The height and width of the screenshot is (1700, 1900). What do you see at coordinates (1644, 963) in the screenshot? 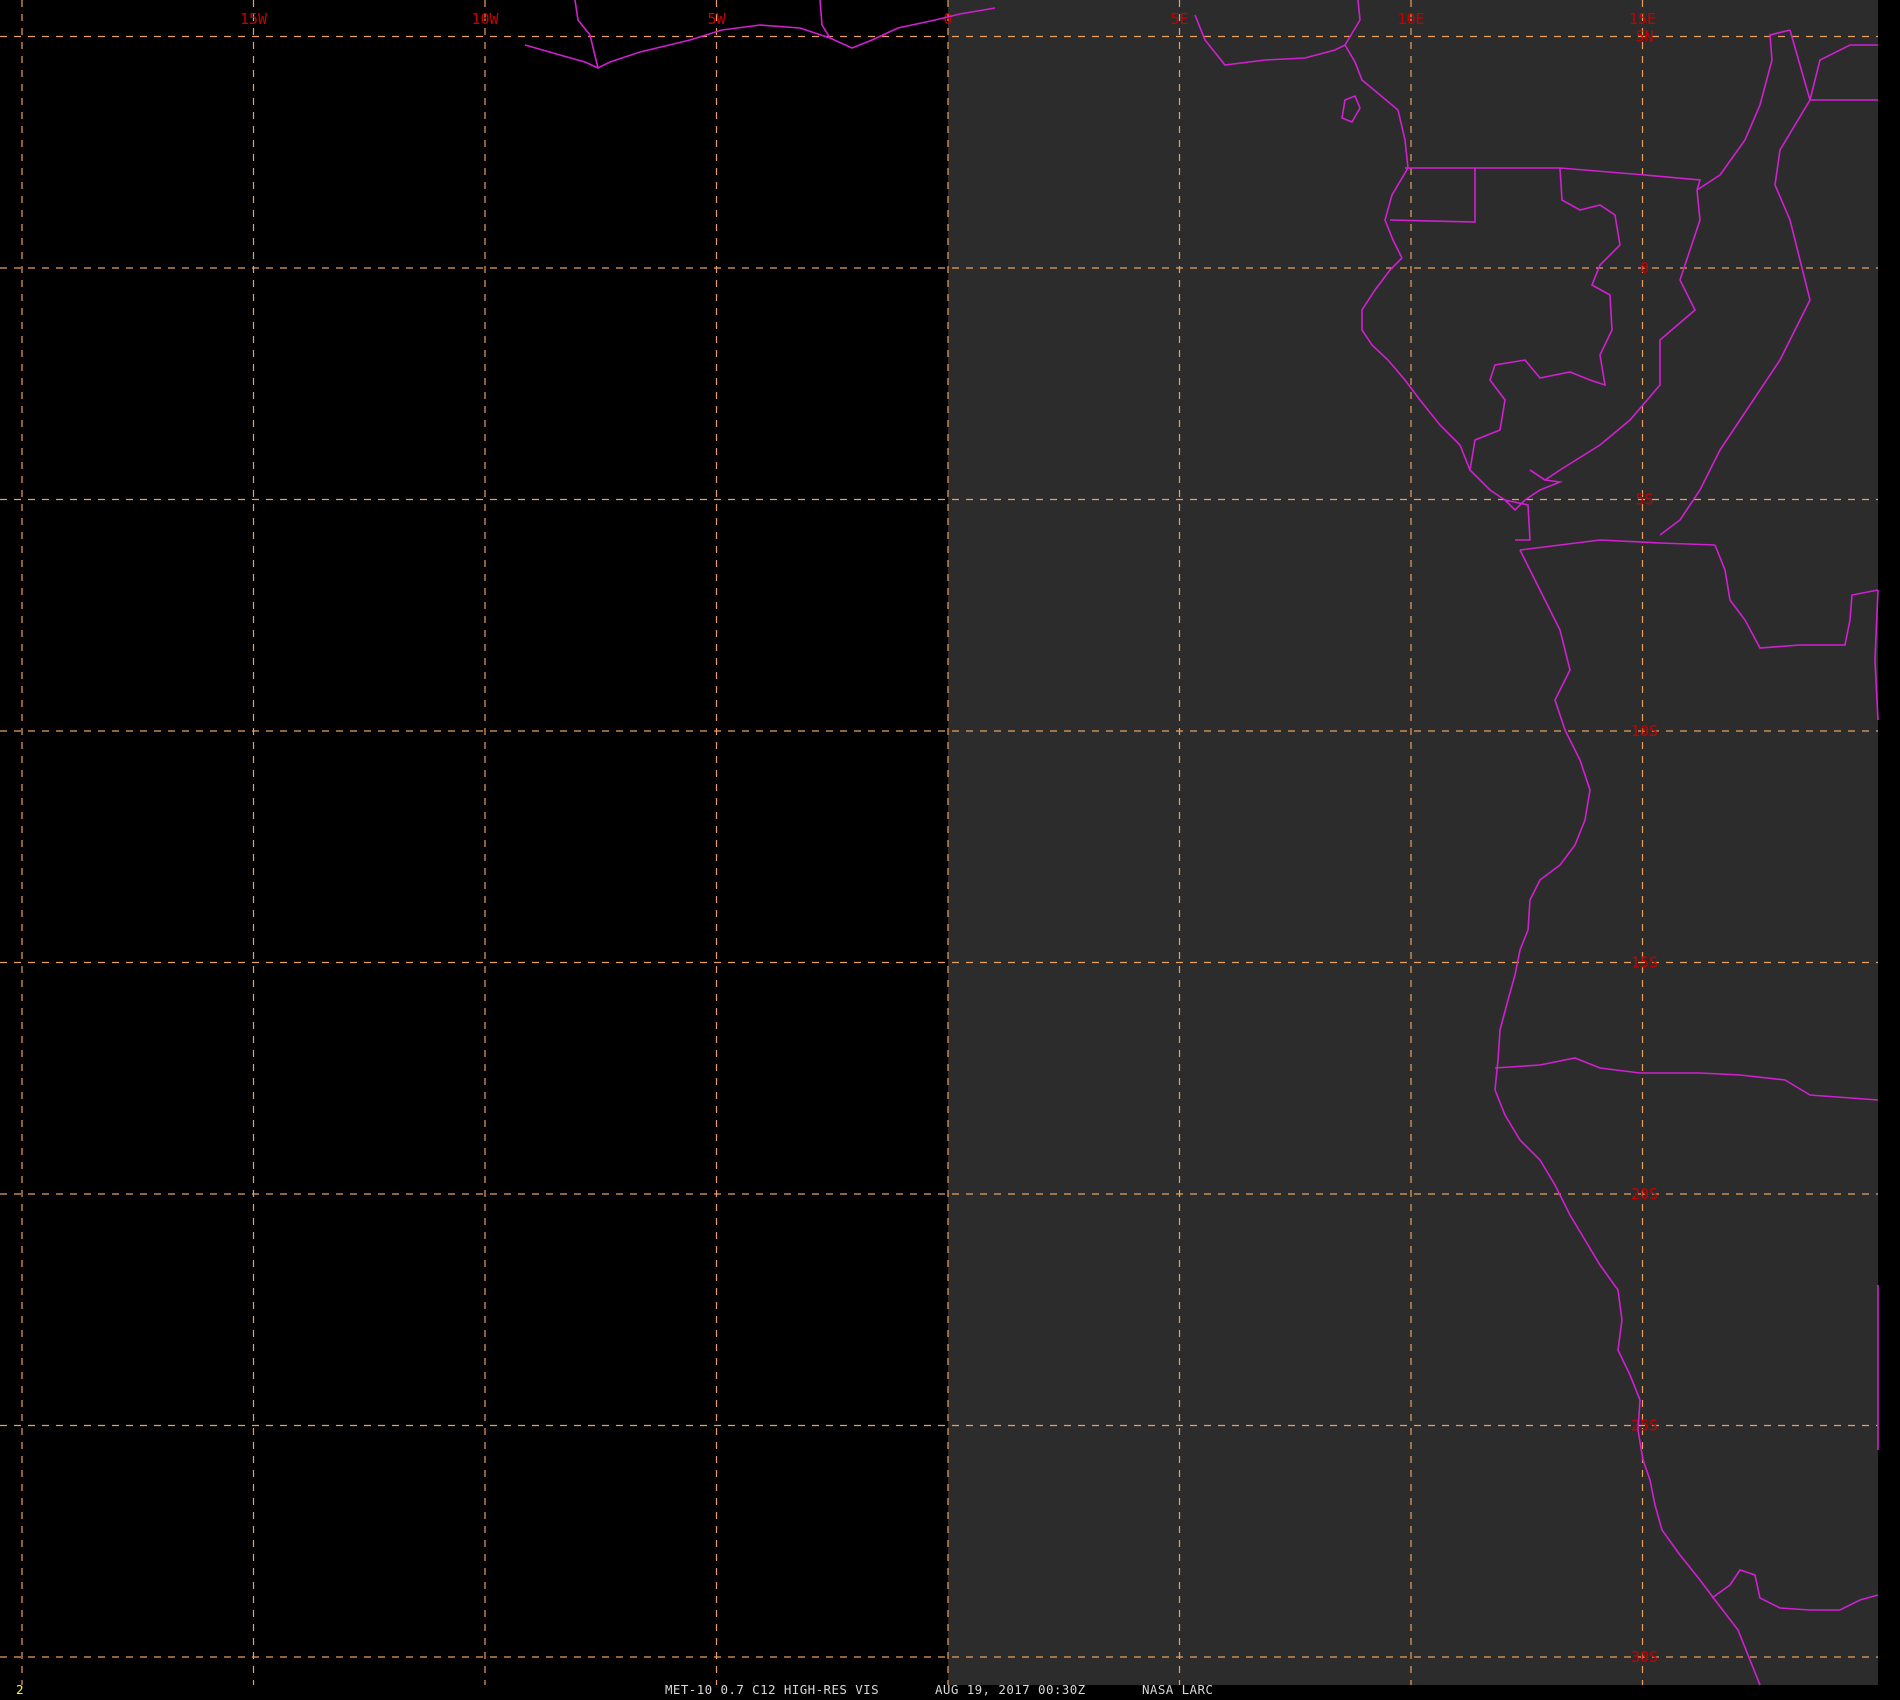
I see `parallel-label: 15S` at bounding box center [1644, 963].